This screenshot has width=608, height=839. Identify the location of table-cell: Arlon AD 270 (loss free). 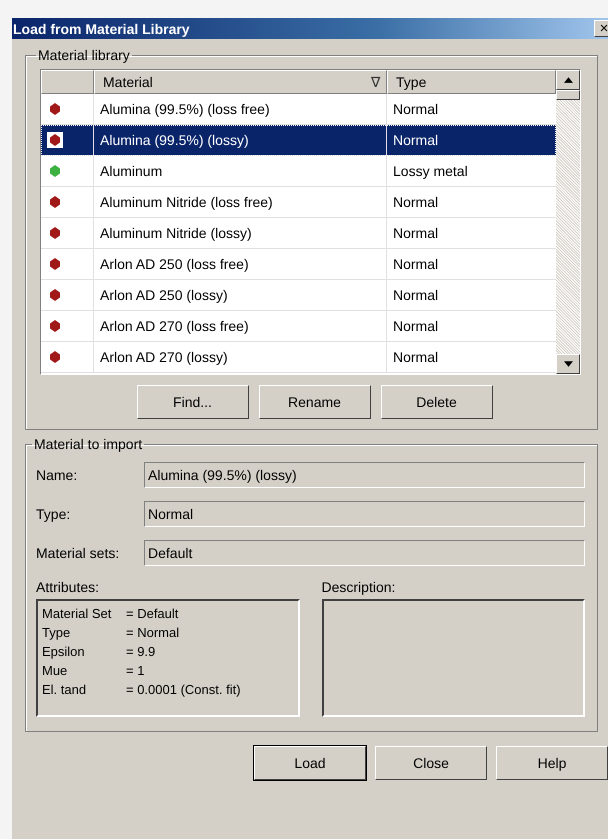
(240, 326).